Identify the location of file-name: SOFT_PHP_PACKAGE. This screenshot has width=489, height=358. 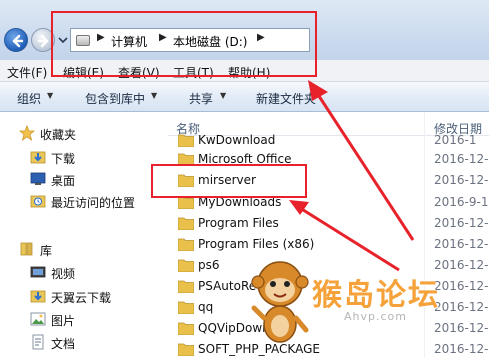
(259, 349).